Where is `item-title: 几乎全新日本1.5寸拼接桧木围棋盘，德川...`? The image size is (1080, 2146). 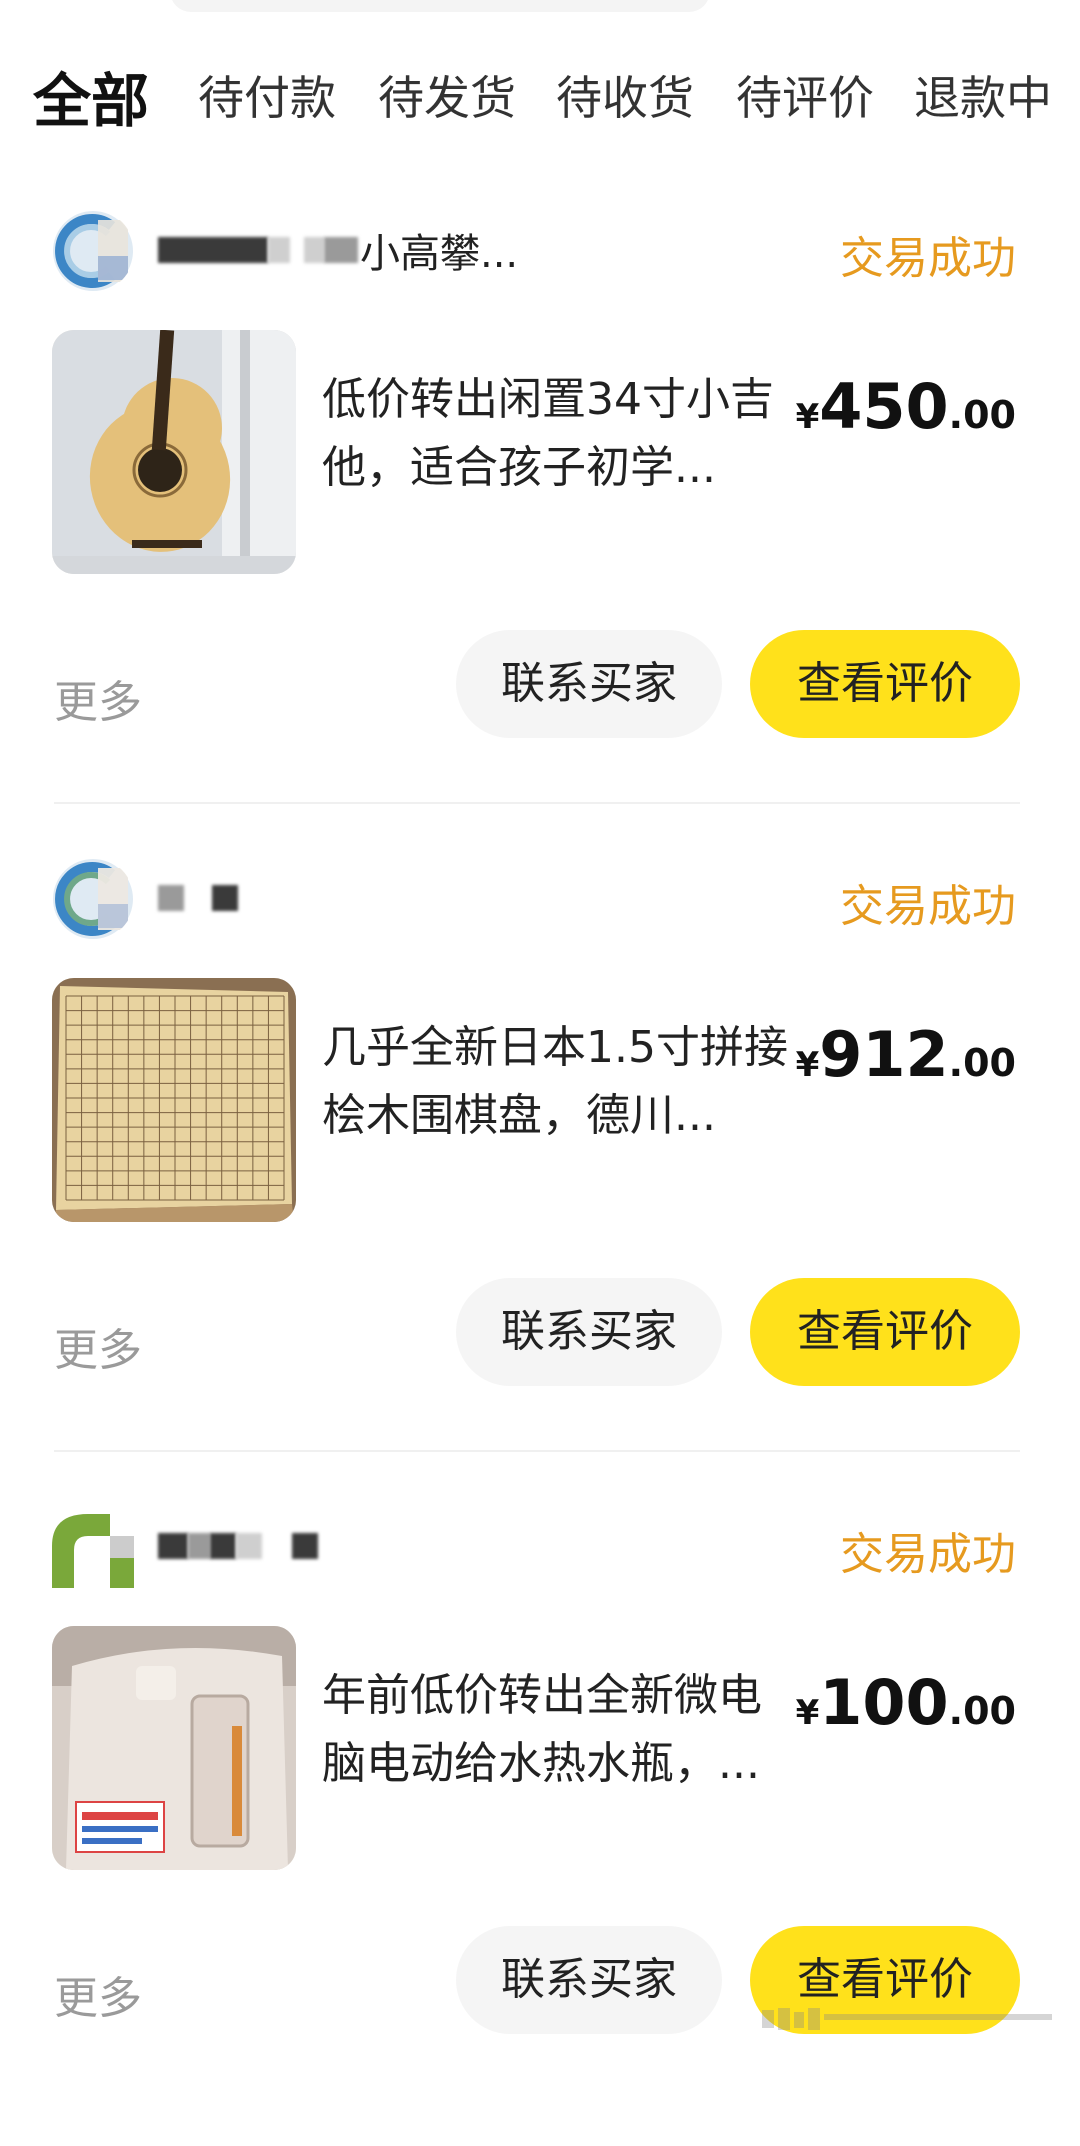 item-title: 几乎全新日本1.5寸拼接桧木围棋盘，德川... is located at coordinates (557, 1082).